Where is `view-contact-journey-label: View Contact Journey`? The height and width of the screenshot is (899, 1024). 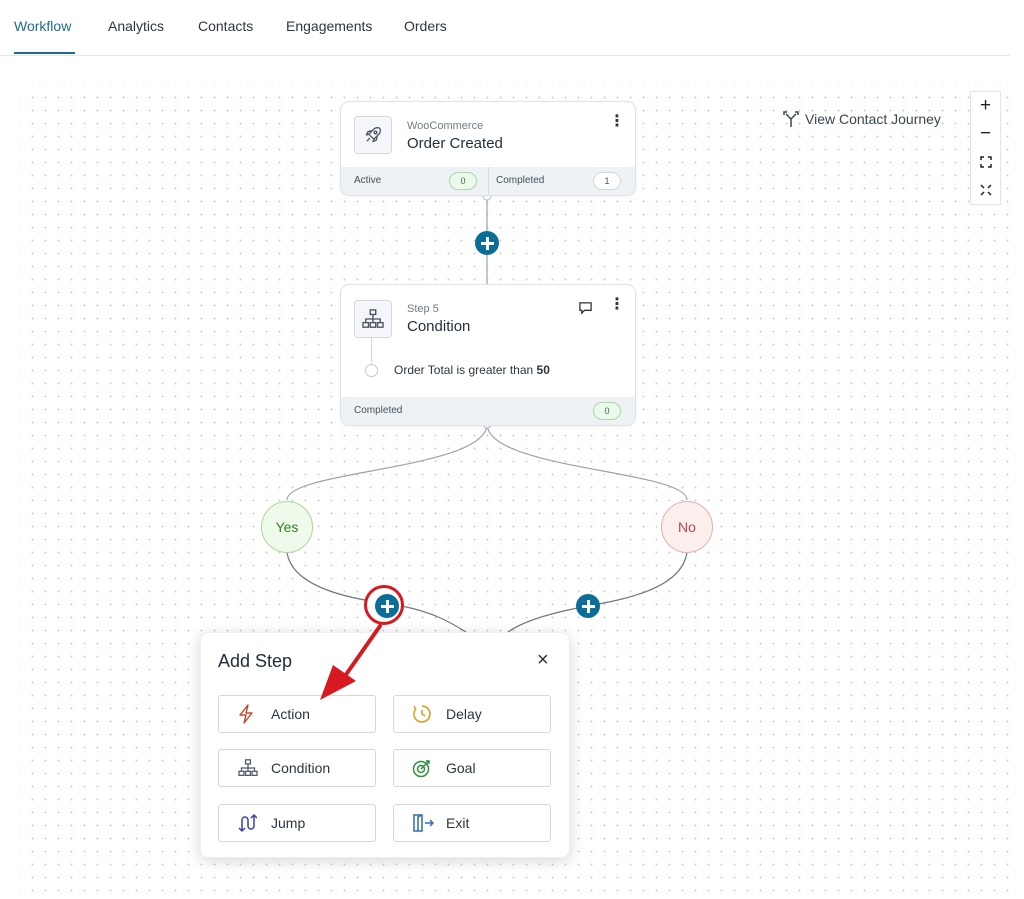 view-contact-journey-label: View Contact Journey is located at coordinates (873, 119).